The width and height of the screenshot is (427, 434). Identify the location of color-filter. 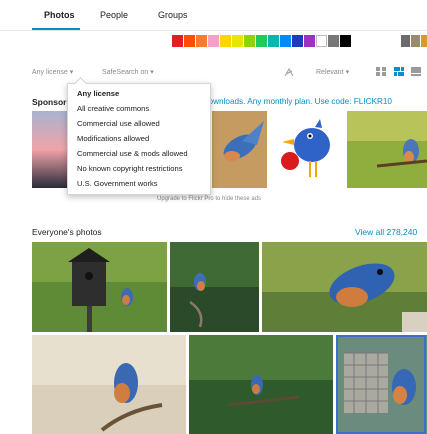
(262, 41).